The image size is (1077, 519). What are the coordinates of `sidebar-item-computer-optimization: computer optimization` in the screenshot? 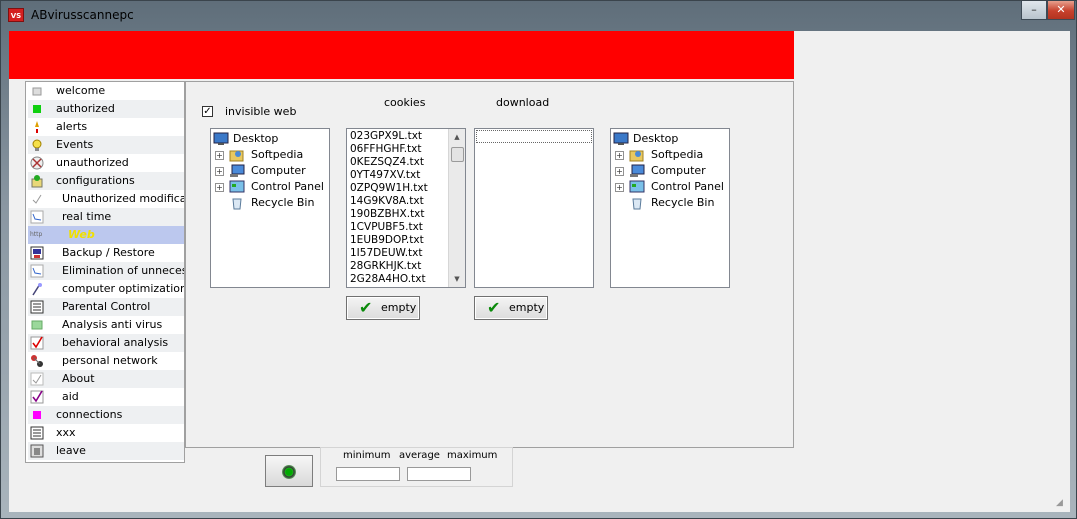 It's located at (106, 289).